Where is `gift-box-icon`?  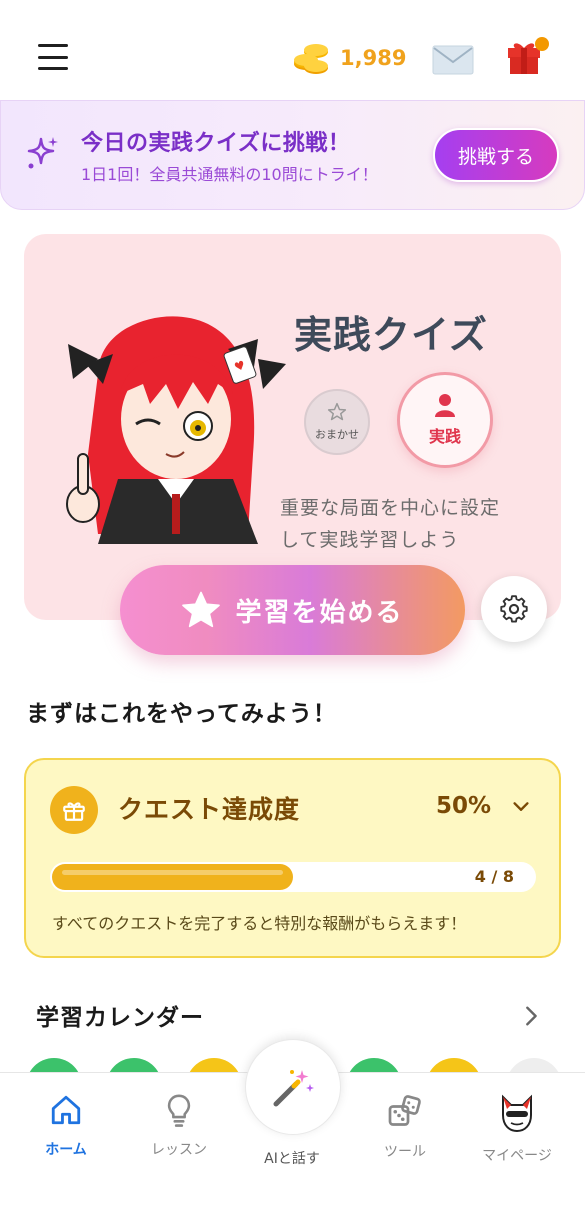 gift-box-icon is located at coordinates (74, 810).